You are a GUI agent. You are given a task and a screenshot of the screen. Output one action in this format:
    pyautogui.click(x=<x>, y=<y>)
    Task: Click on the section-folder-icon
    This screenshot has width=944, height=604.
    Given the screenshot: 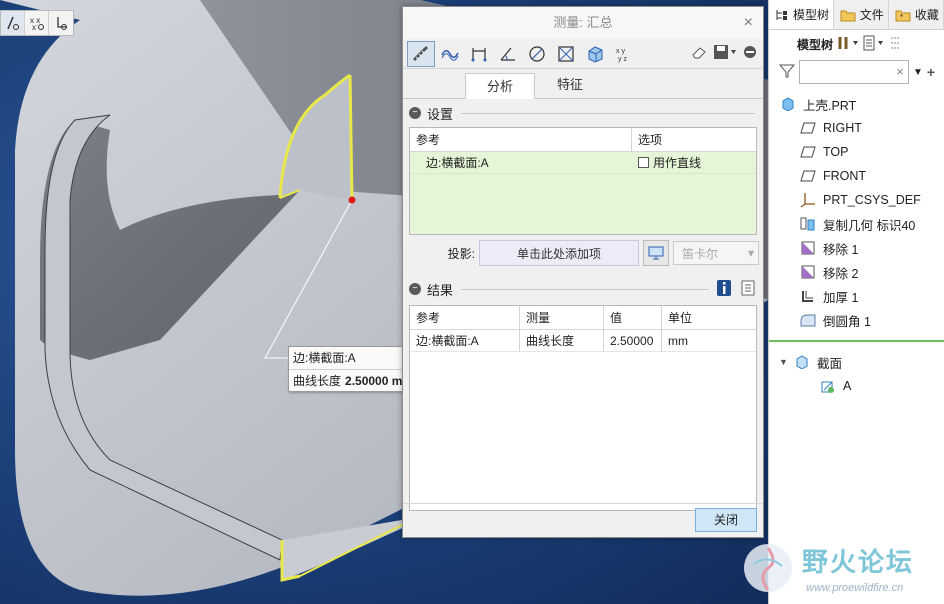 What is the action you would take?
    pyautogui.click(x=802, y=362)
    